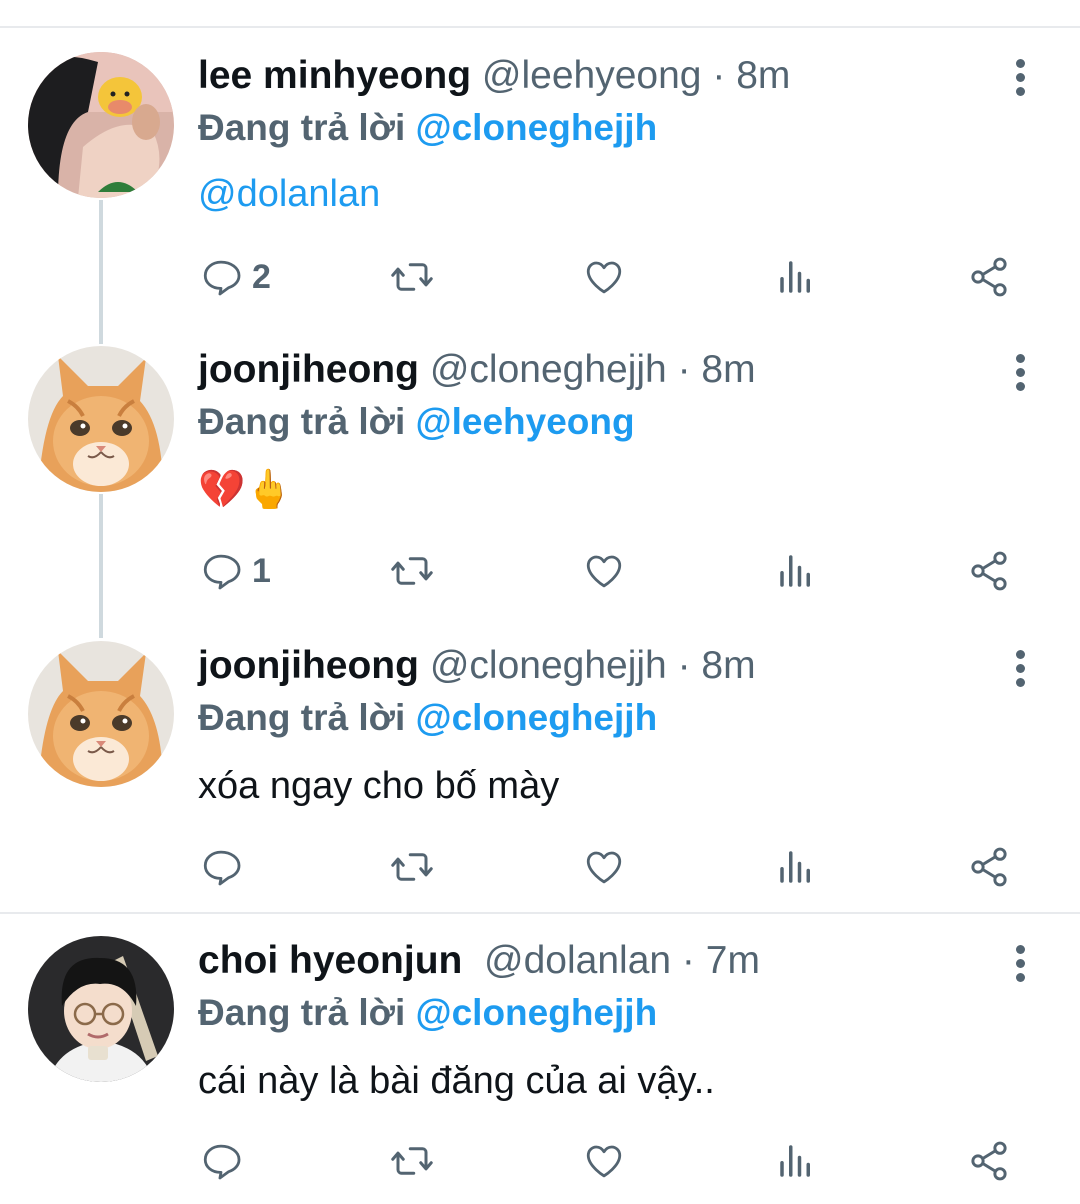  Describe the element at coordinates (540, 571) in the screenshot. I see `action-bar: 1` at that location.